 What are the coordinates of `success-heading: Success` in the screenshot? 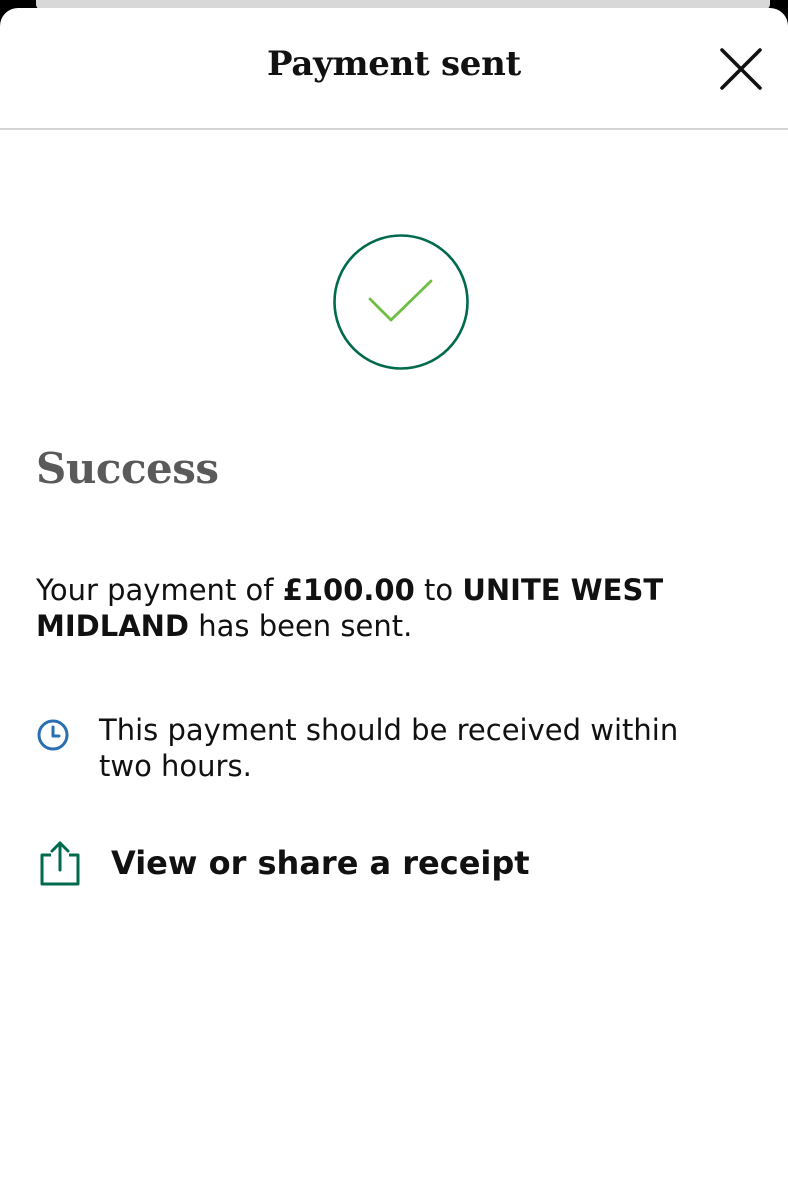 It's located at (127, 468).